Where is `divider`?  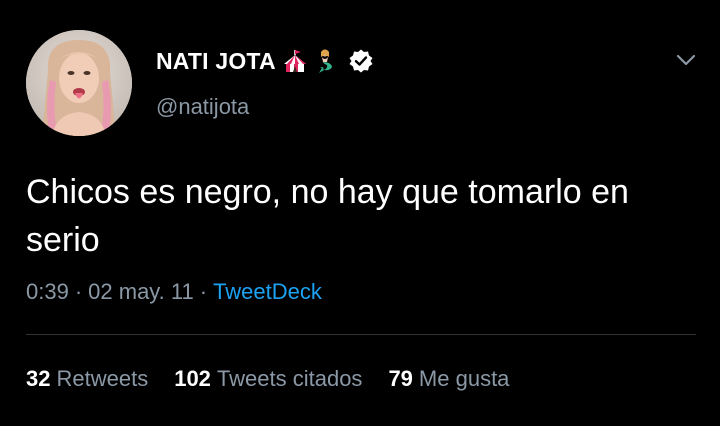 divider is located at coordinates (361, 334).